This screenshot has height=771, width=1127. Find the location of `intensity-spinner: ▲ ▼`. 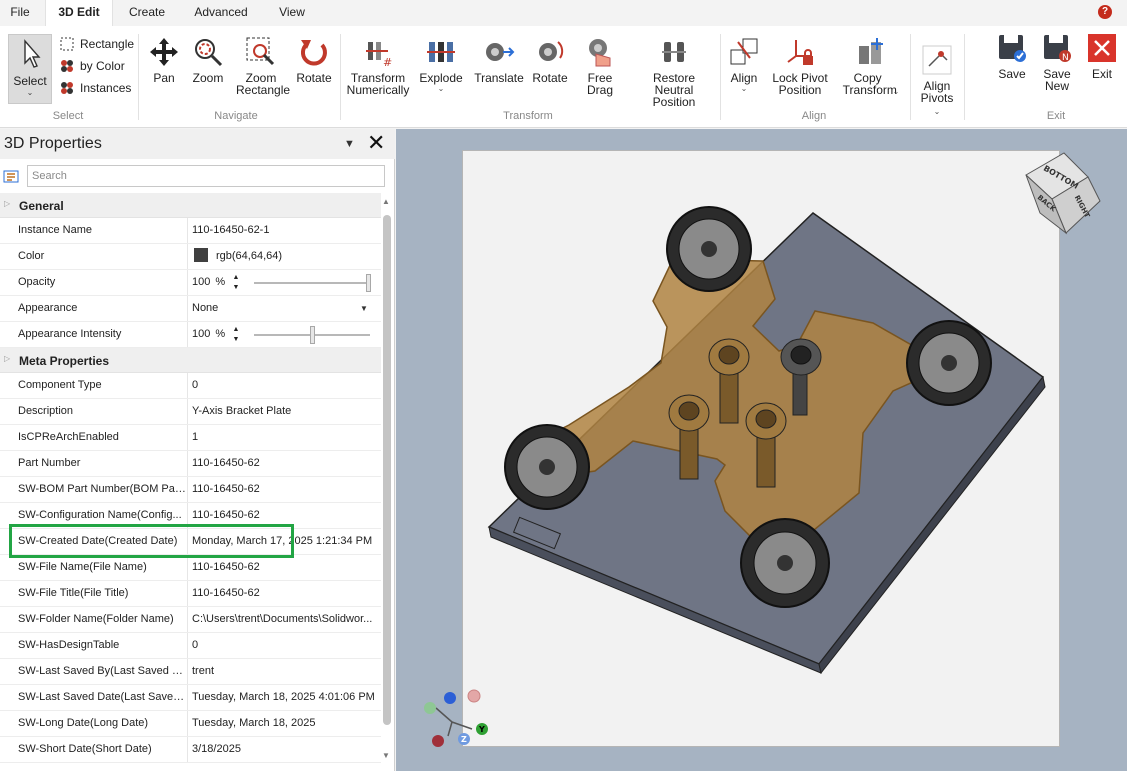

intensity-spinner: ▲ ▼ is located at coordinates (236, 335).